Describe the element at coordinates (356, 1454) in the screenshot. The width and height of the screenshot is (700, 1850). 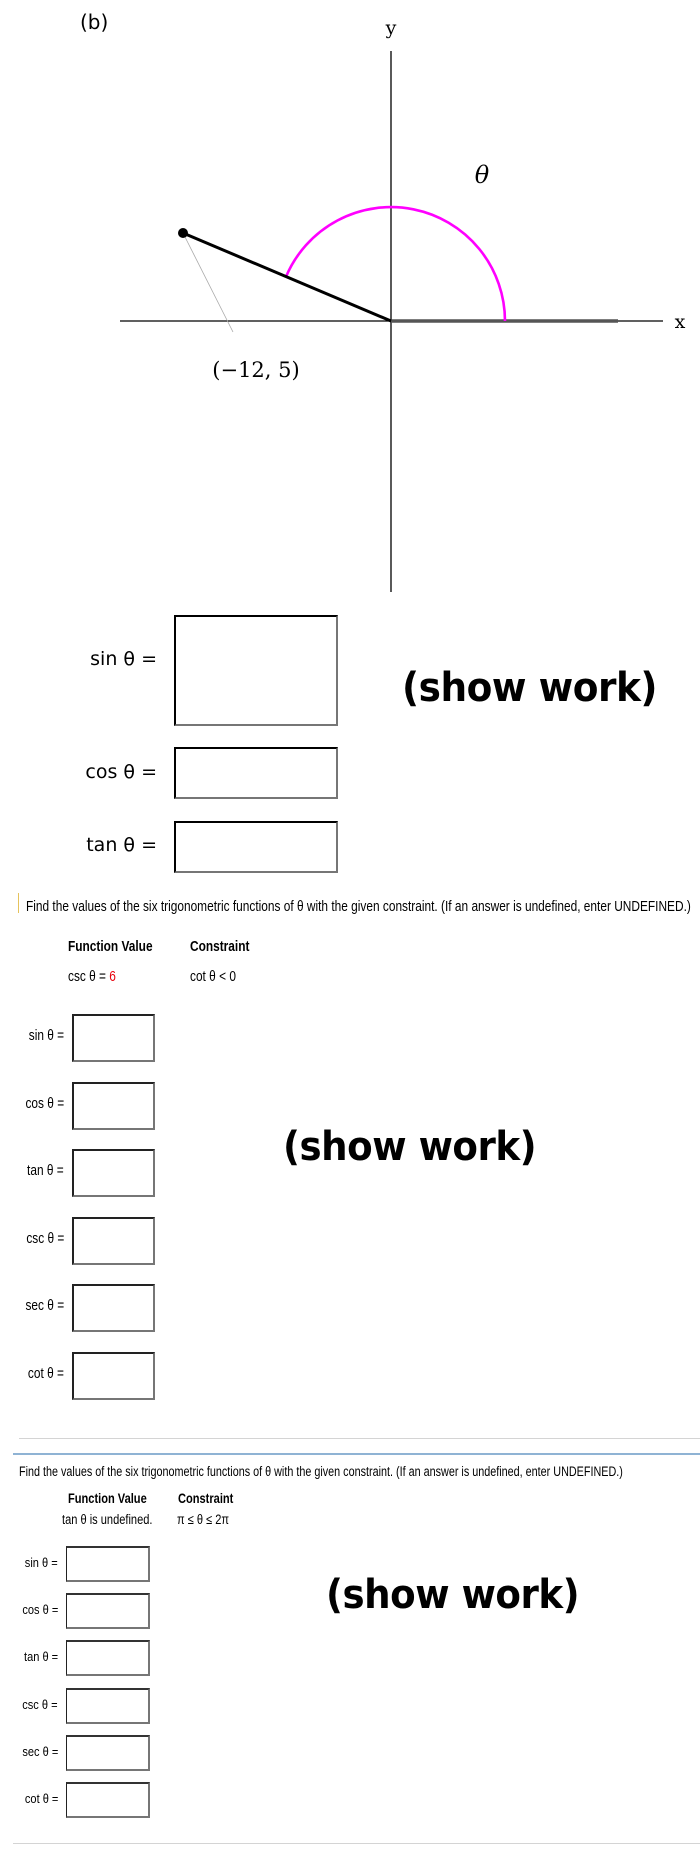
I see `question-divider` at that location.